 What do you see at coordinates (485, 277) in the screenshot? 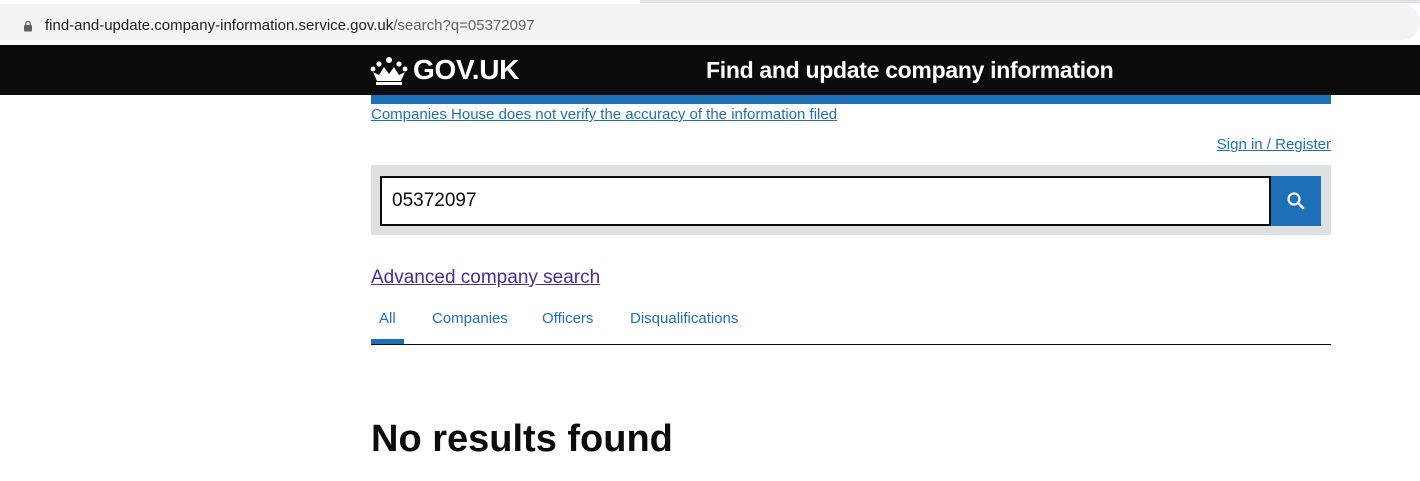
I see `advanced-company-search-link: Advanced company search` at bounding box center [485, 277].